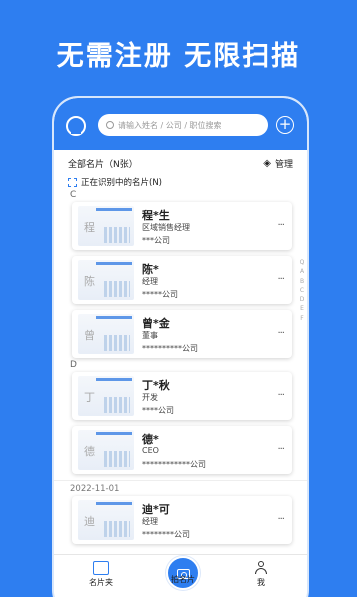  Describe the element at coordinates (89, 521) in the screenshot. I see `thumb-char: 迪` at that location.